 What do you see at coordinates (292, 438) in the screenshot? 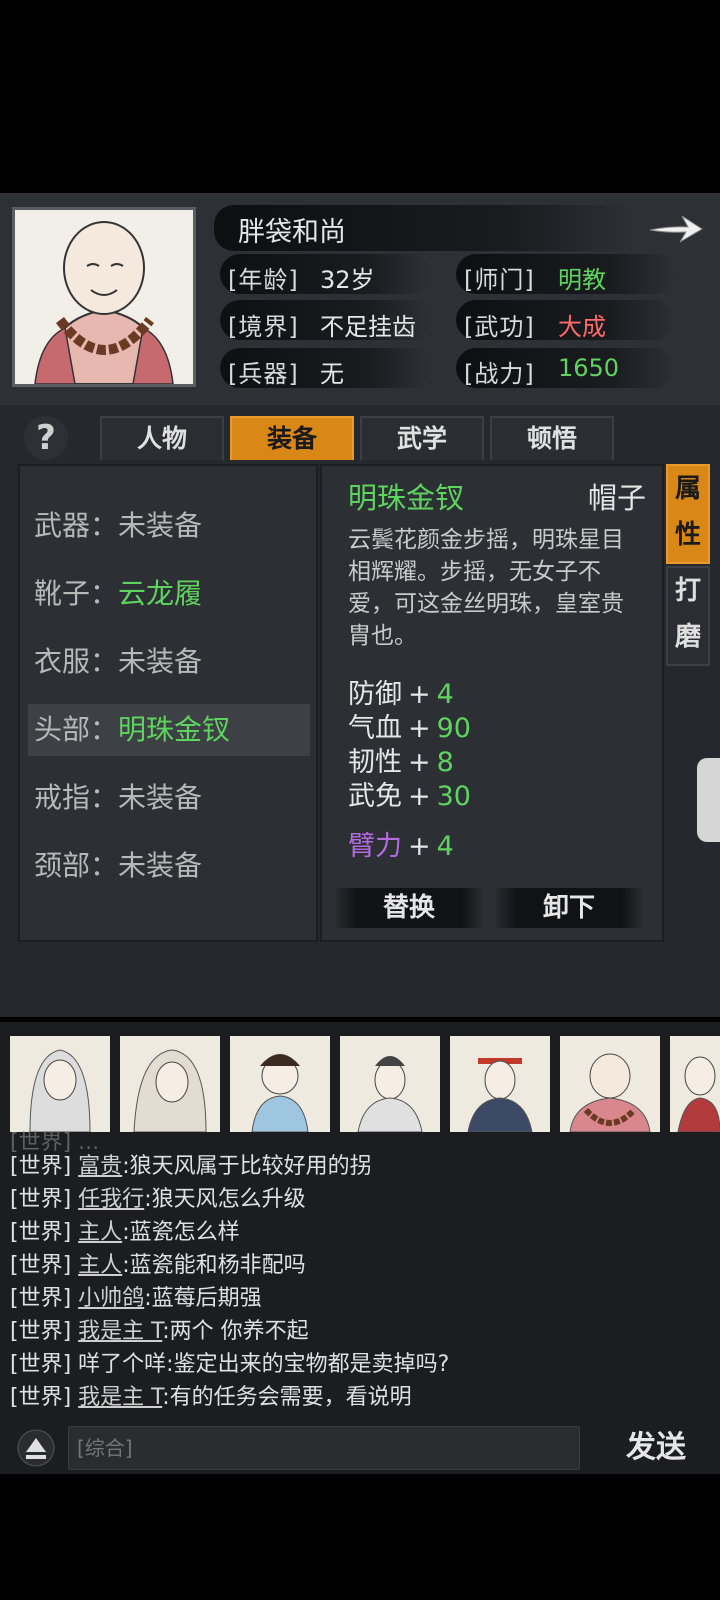
I see `tab-equipment: 装备` at bounding box center [292, 438].